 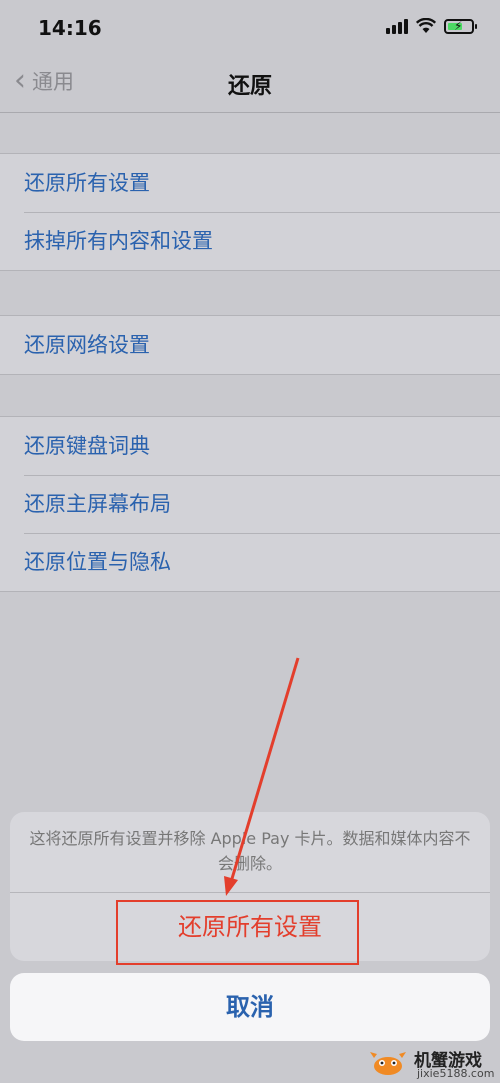 I want to click on watermark-url: jixie5188.com, so click(x=456, y=1073).